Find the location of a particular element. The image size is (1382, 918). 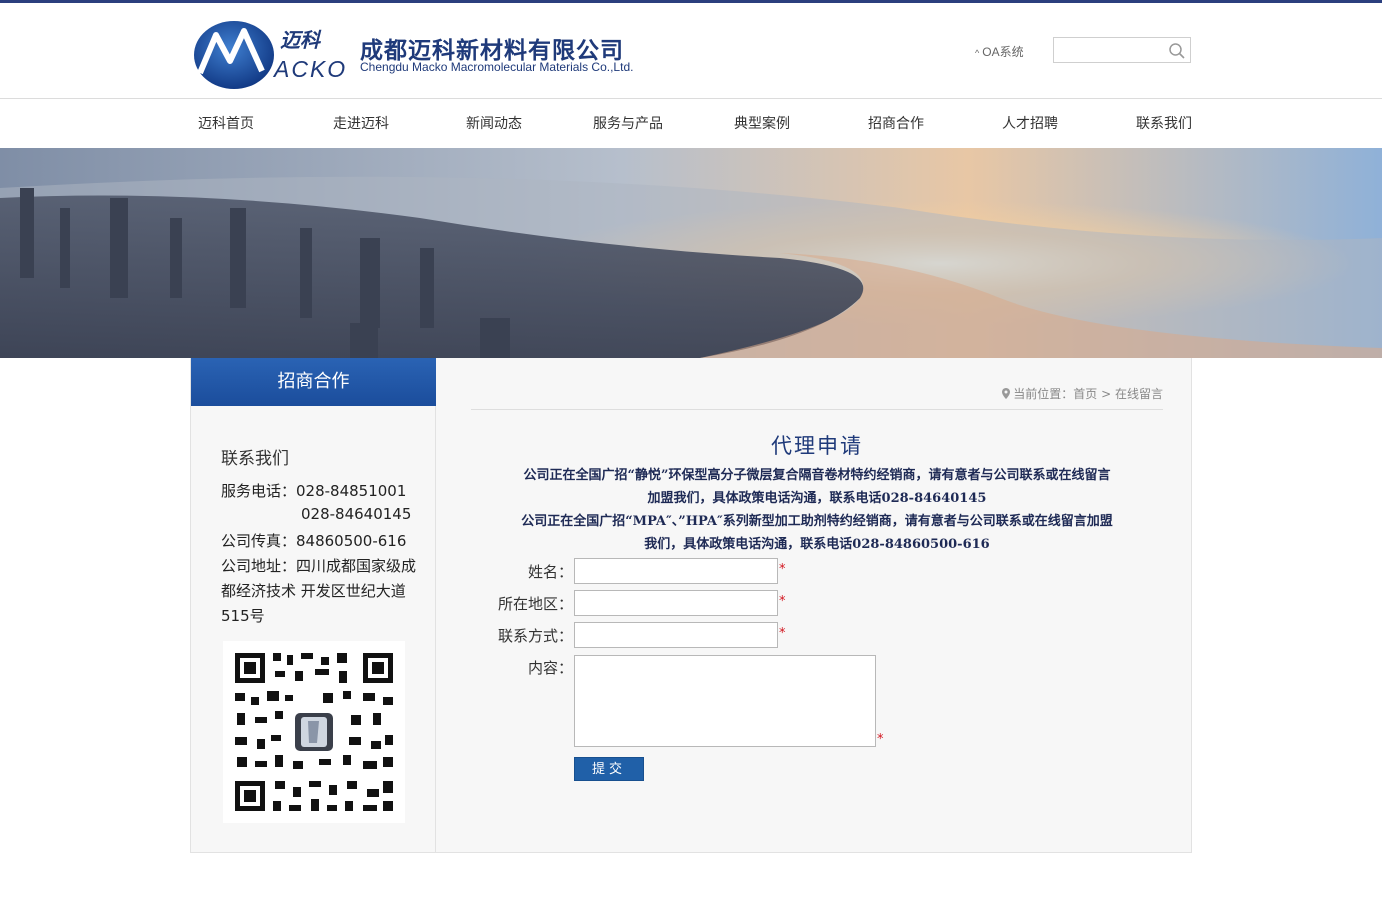

nav-item-careers: 人才招聘 is located at coordinates (1030, 124).